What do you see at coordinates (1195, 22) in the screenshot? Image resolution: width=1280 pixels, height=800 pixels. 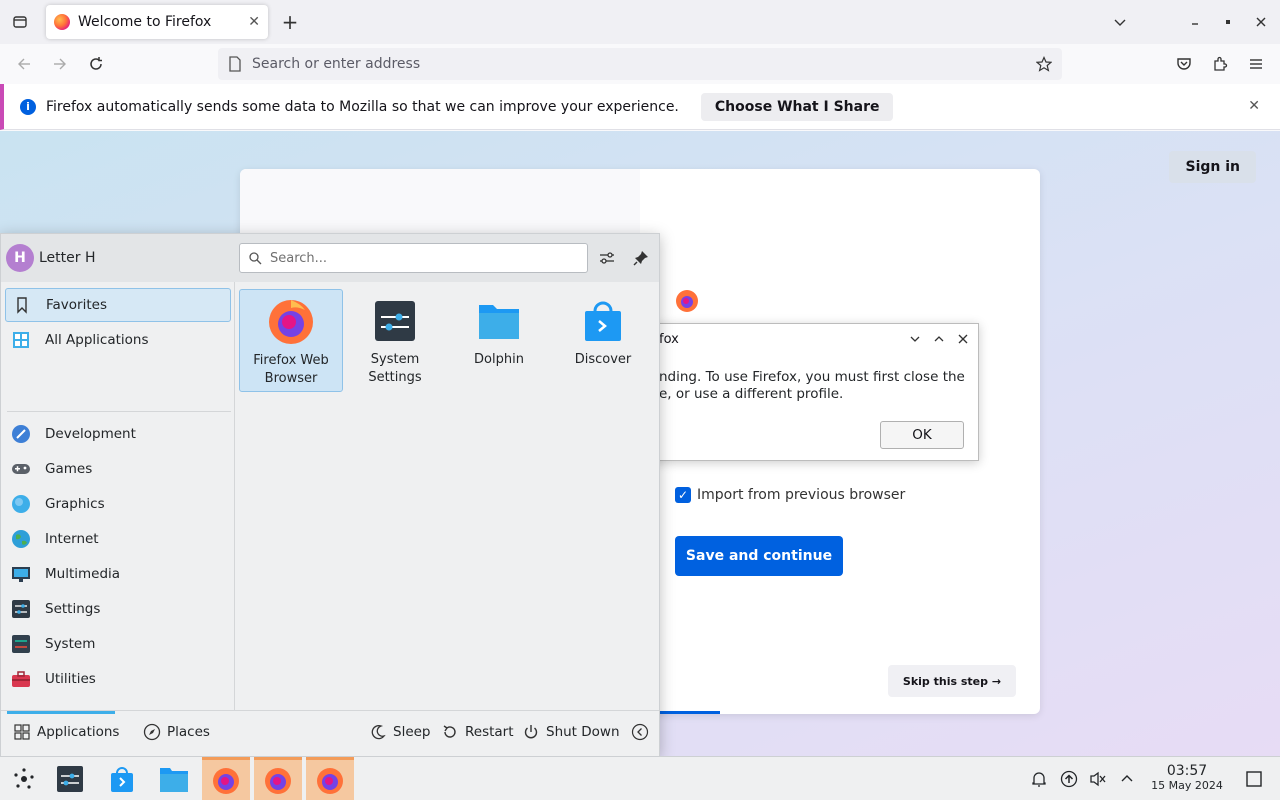 I see `minimize-window-button` at bounding box center [1195, 22].